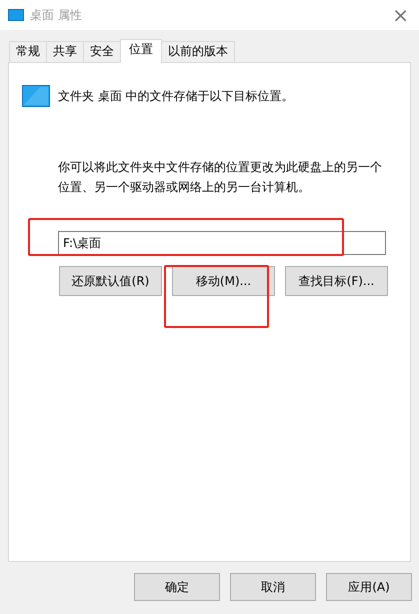  Describe the element at coordinates (222, 243) in the screenshot. I see `path-field: F:\桌面` at that location.